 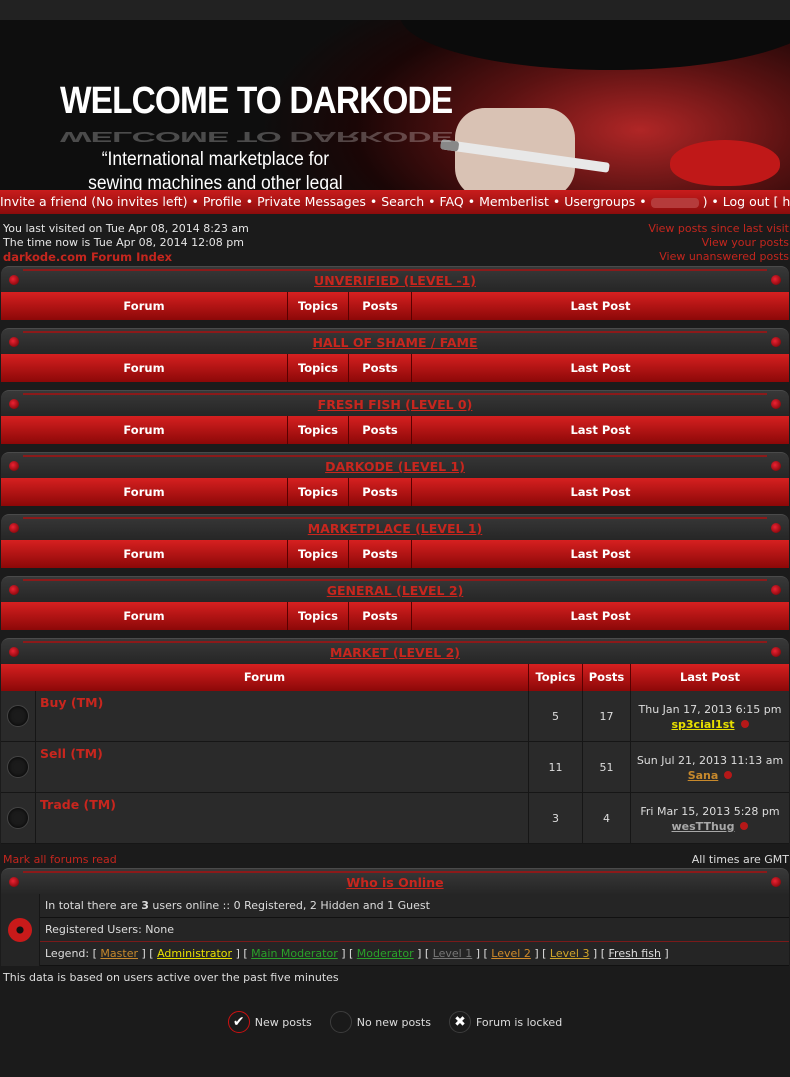 What do you see at coordinates (67, 953) in the screenshot?
I see `legend-label: Legend:` at bounding box center [67, 953].